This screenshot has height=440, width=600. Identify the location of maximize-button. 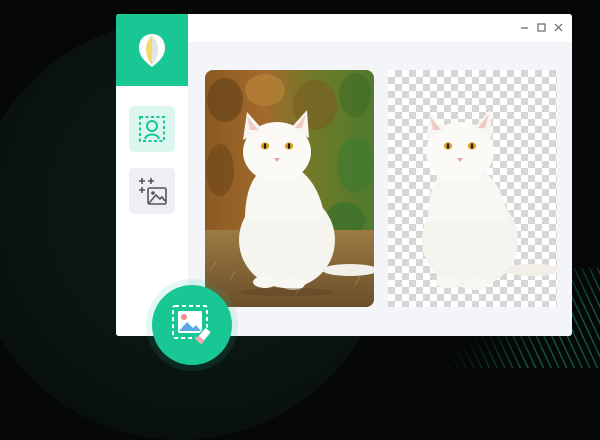
(541, 27).